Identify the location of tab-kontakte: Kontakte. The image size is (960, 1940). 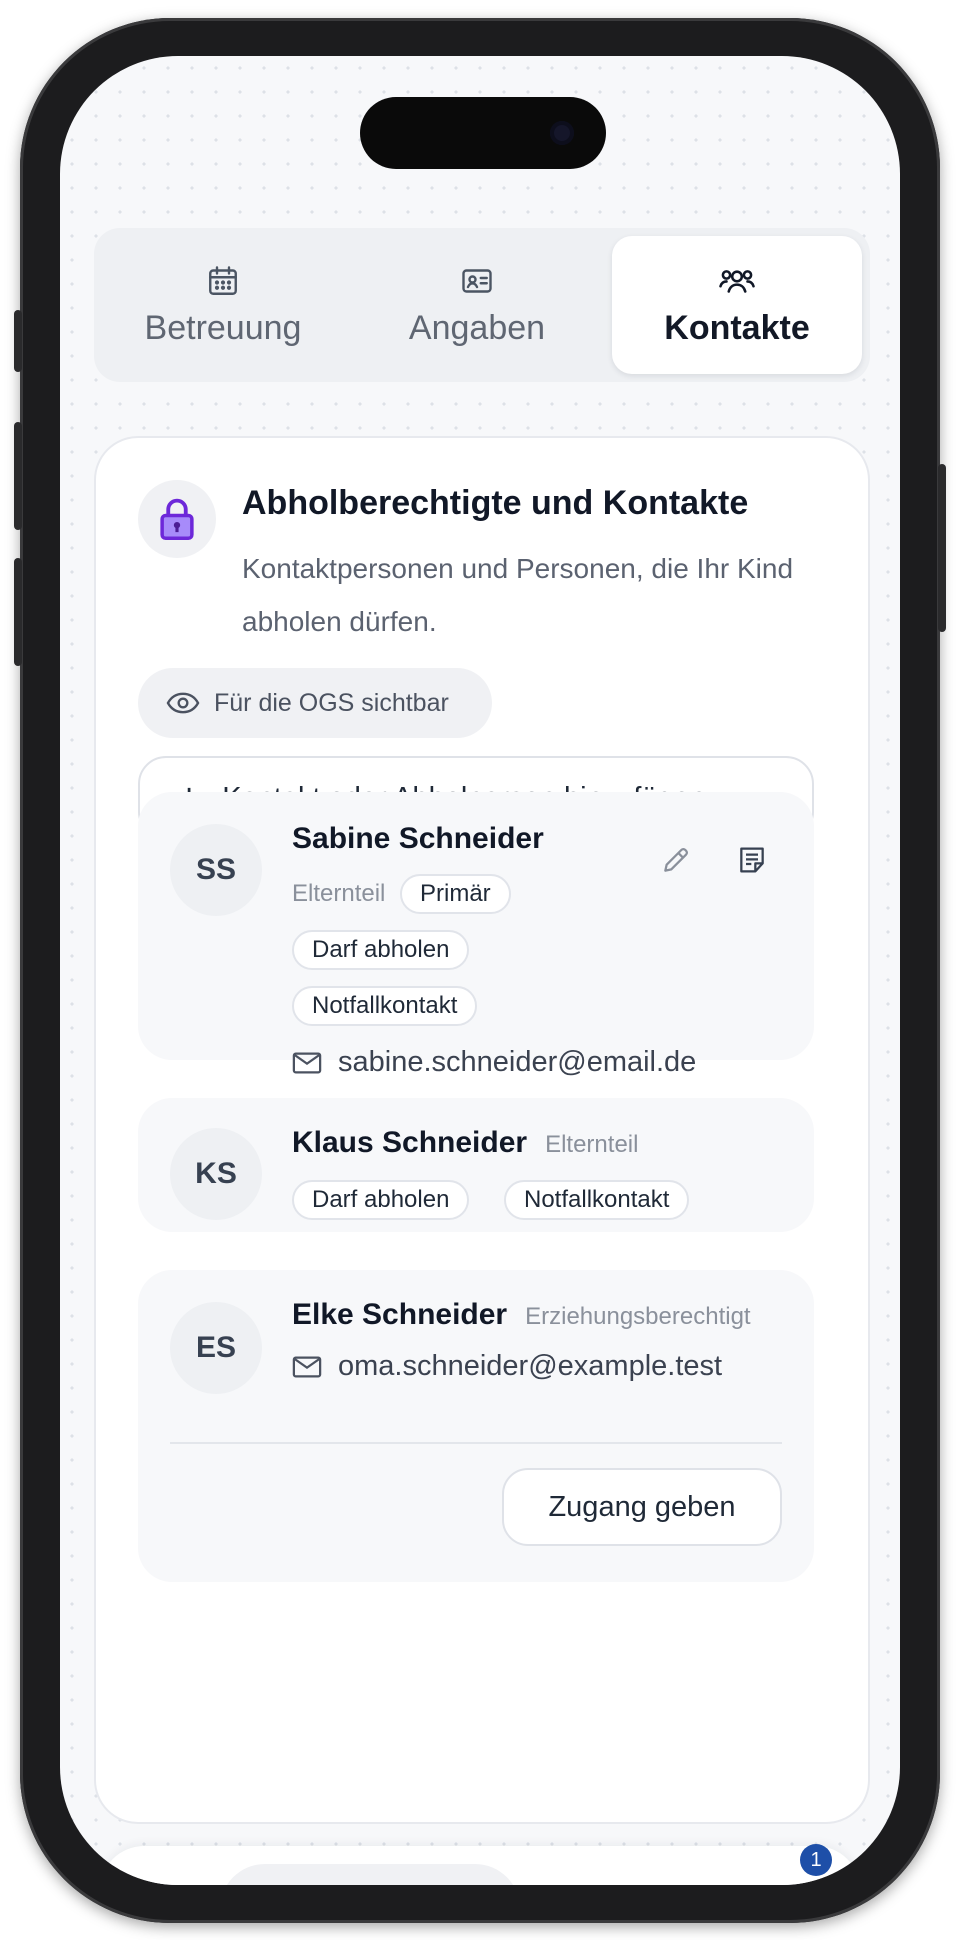
(737, 305).